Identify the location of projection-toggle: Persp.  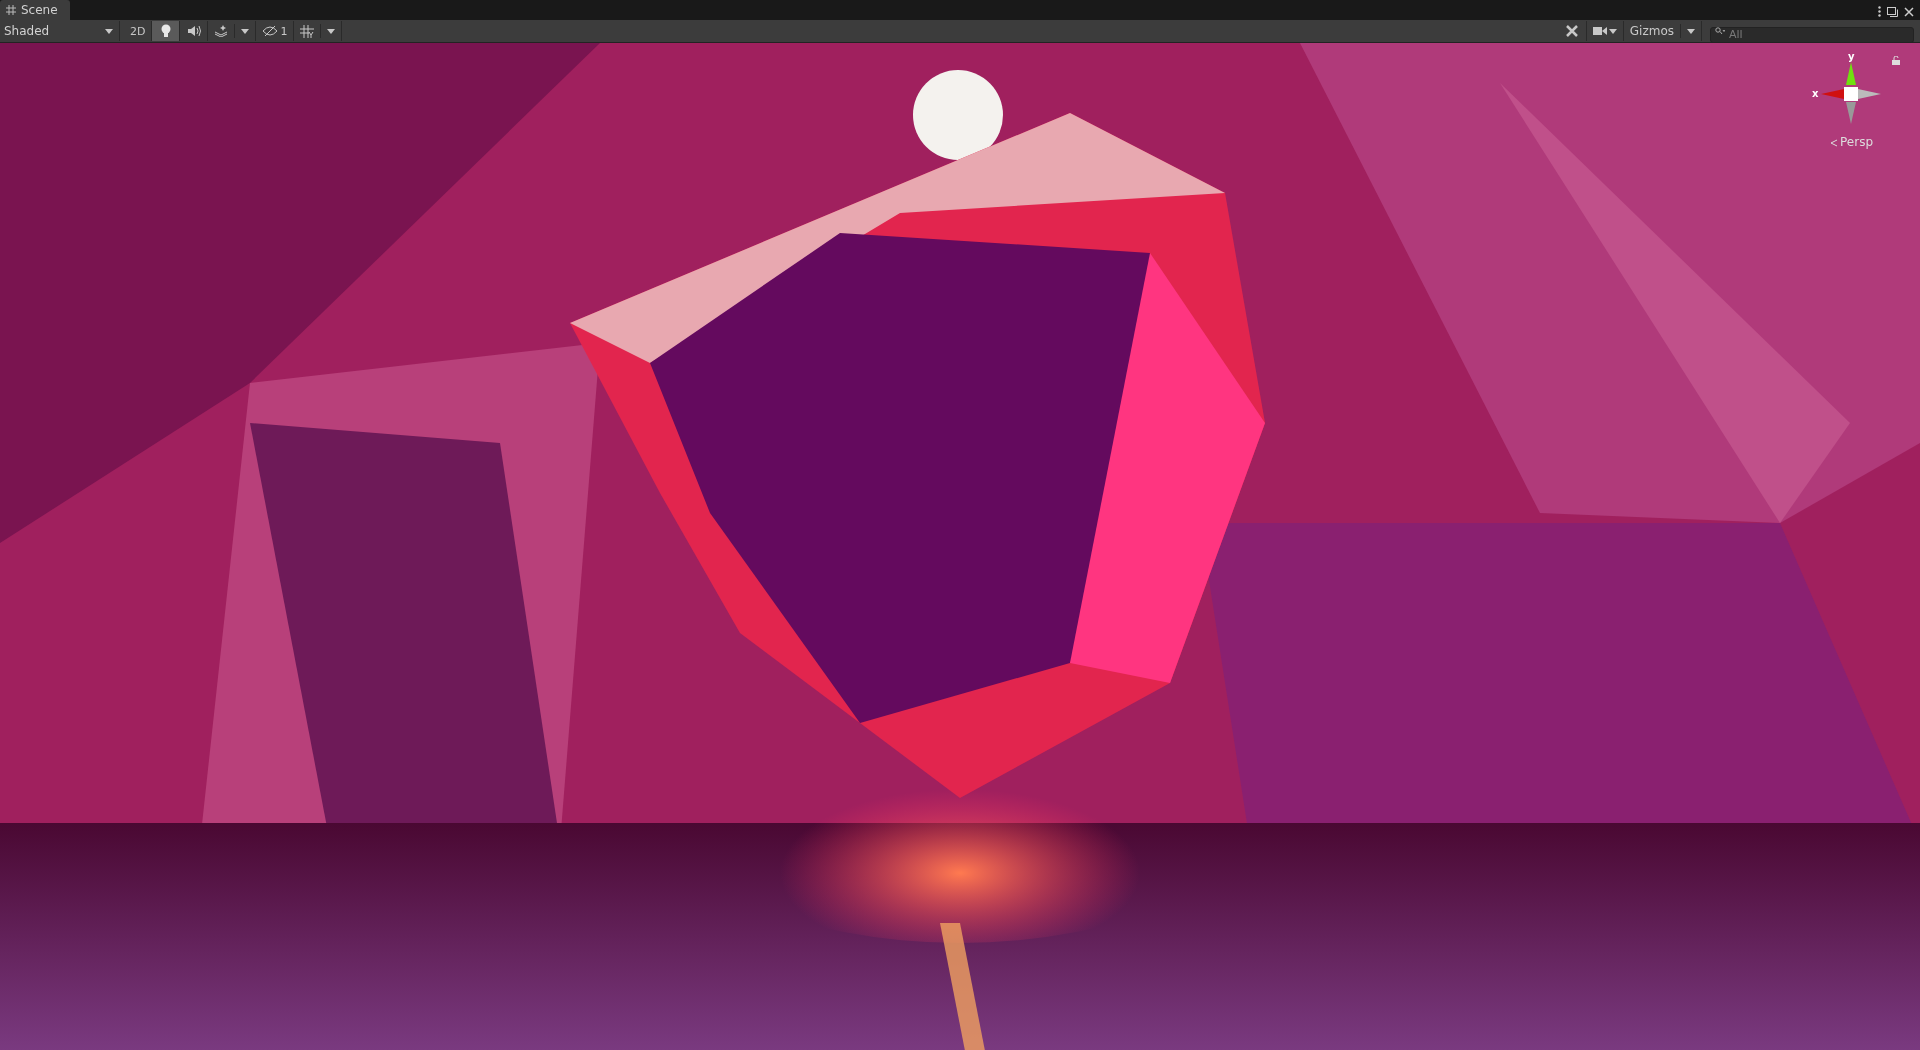
(1856, 142).